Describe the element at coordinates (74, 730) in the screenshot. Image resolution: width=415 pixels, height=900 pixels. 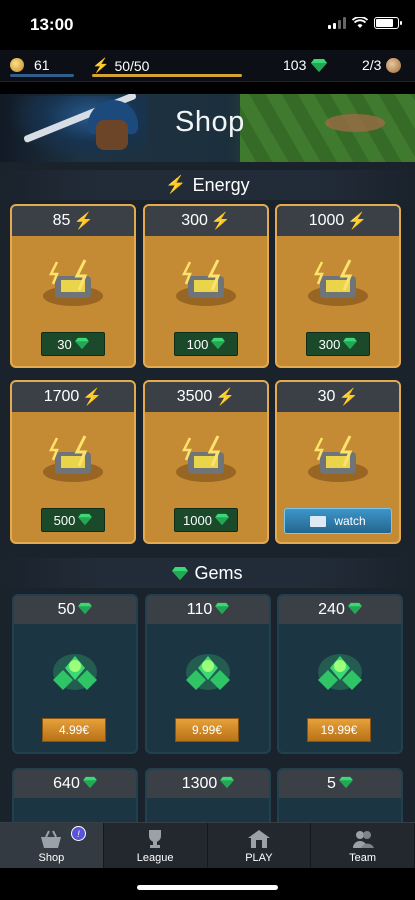
I see `purchase-price-button: 4.99€` at that location.